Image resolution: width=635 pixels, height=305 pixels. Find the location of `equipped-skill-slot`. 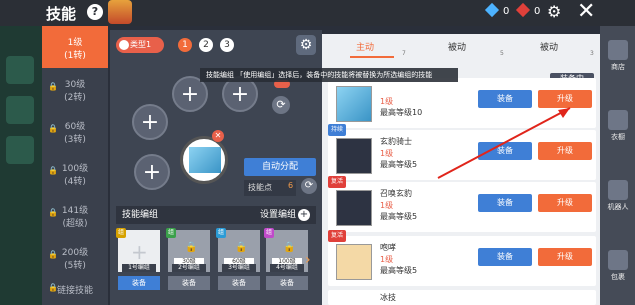

equipped-skill-slot is located at coordinates (204, 160).